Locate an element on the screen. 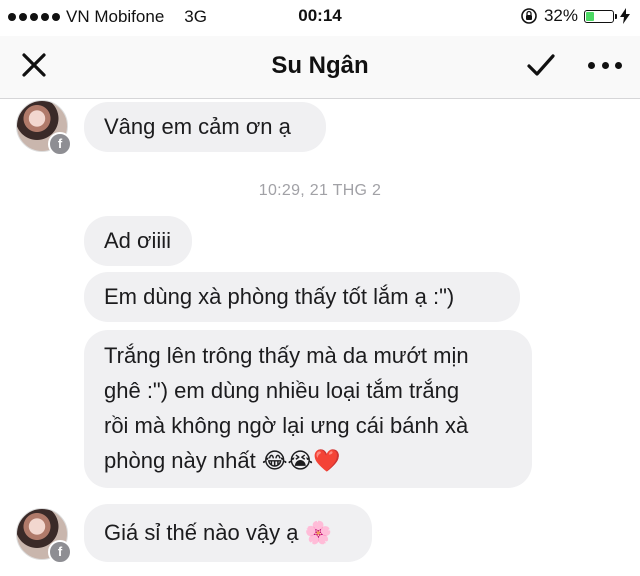  message-line: rồi mà không ngờ lại ưng cái bánh xà is located at coordinates (286, 425).